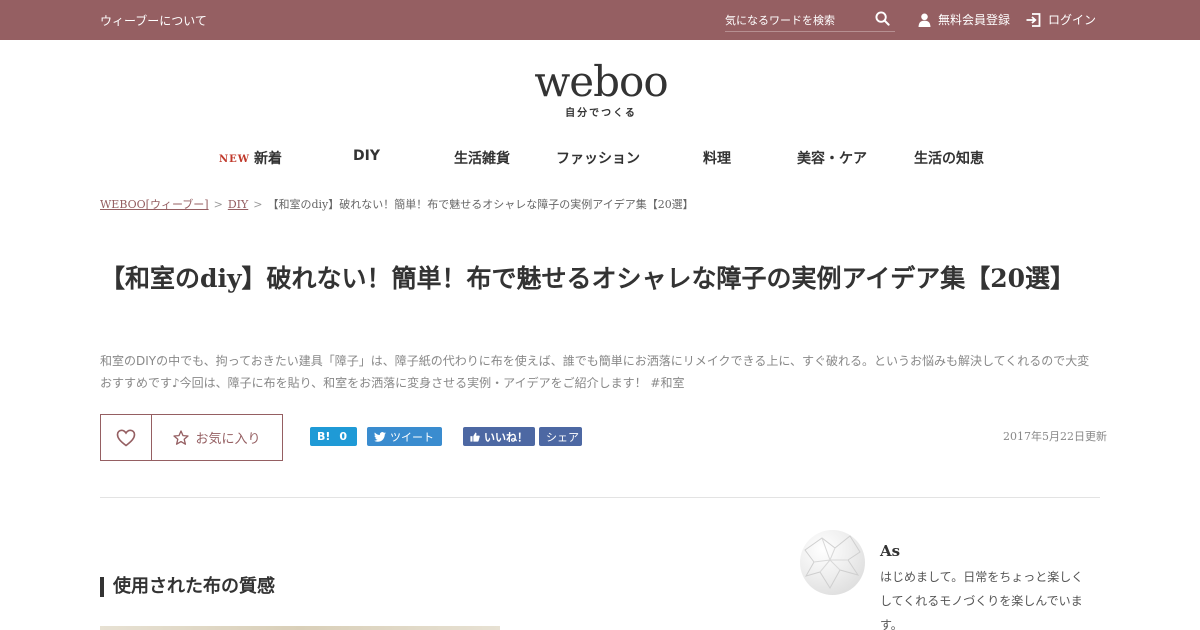  Describe the element at coordinates (475, 437) in the screenshot. I see `thumbs-up-icon` at that location.